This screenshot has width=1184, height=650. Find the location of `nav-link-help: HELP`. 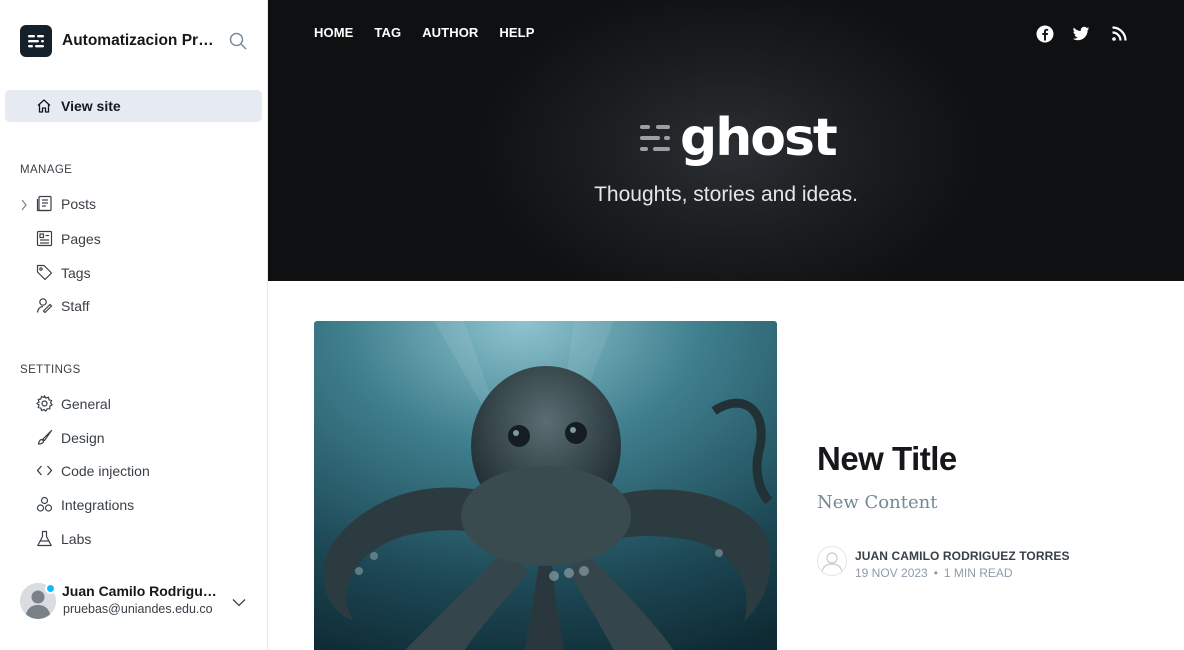

nav-link-help: HELP is located at coordinates (516, 32).